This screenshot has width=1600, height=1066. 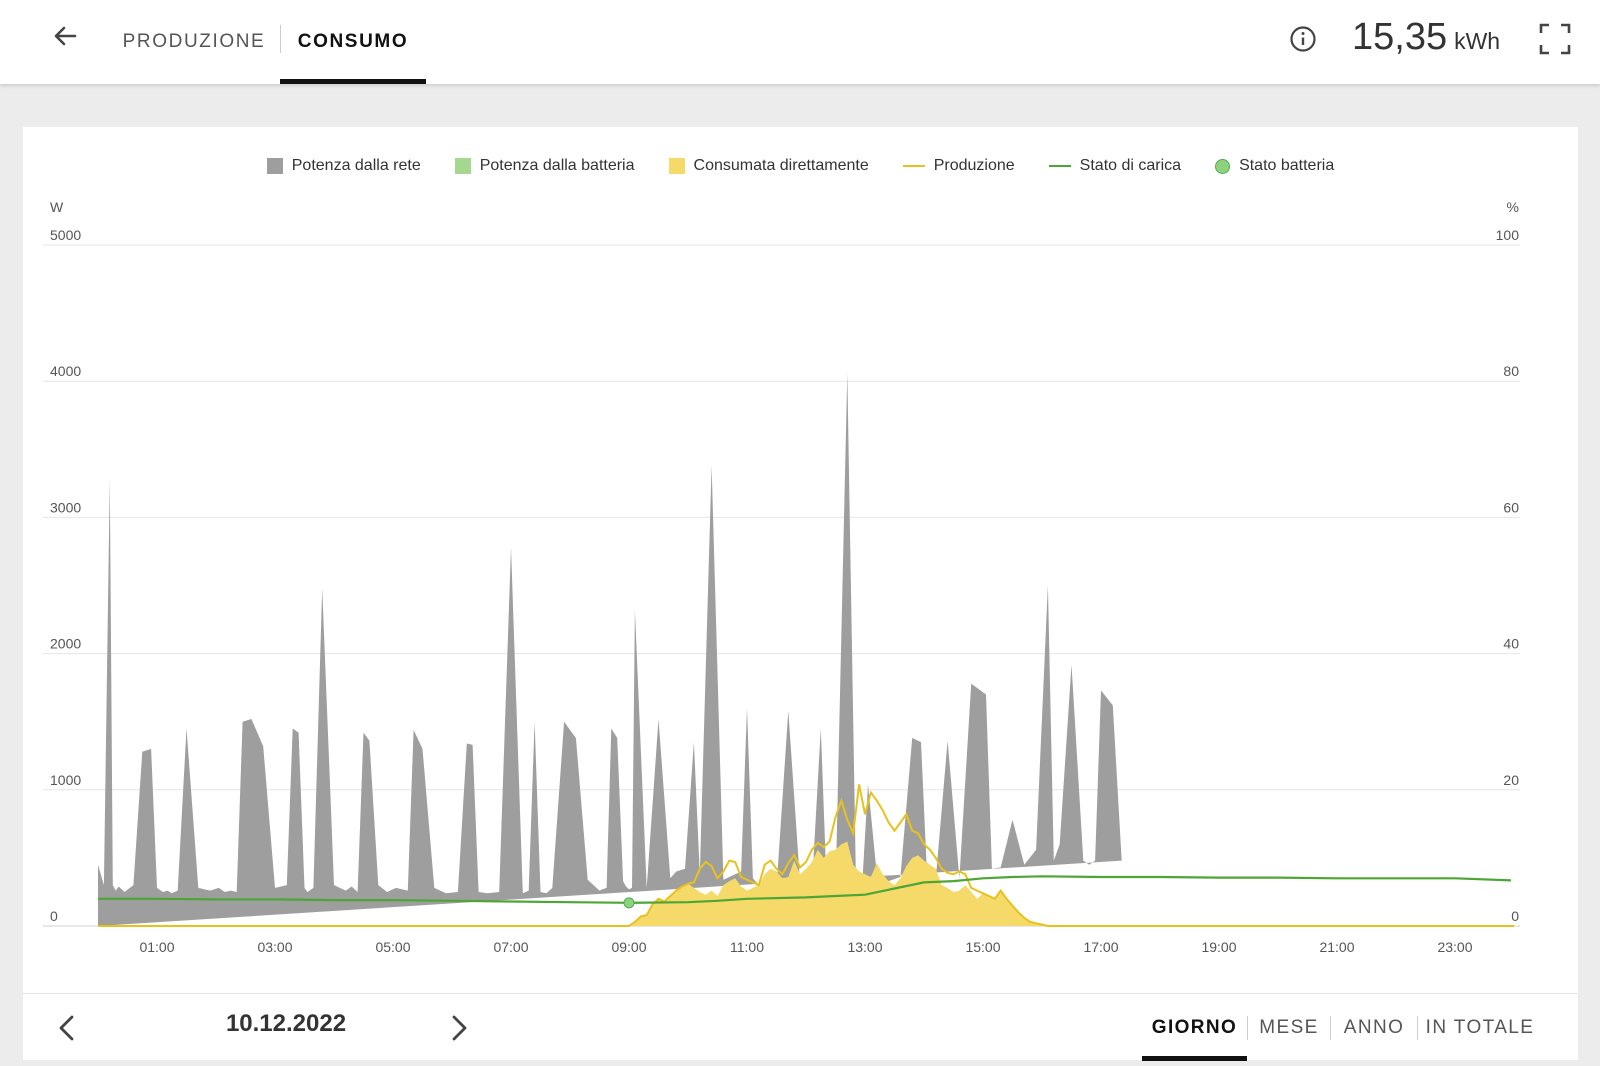 I want to click on previous-day-button, so click(x=67, y=1028).